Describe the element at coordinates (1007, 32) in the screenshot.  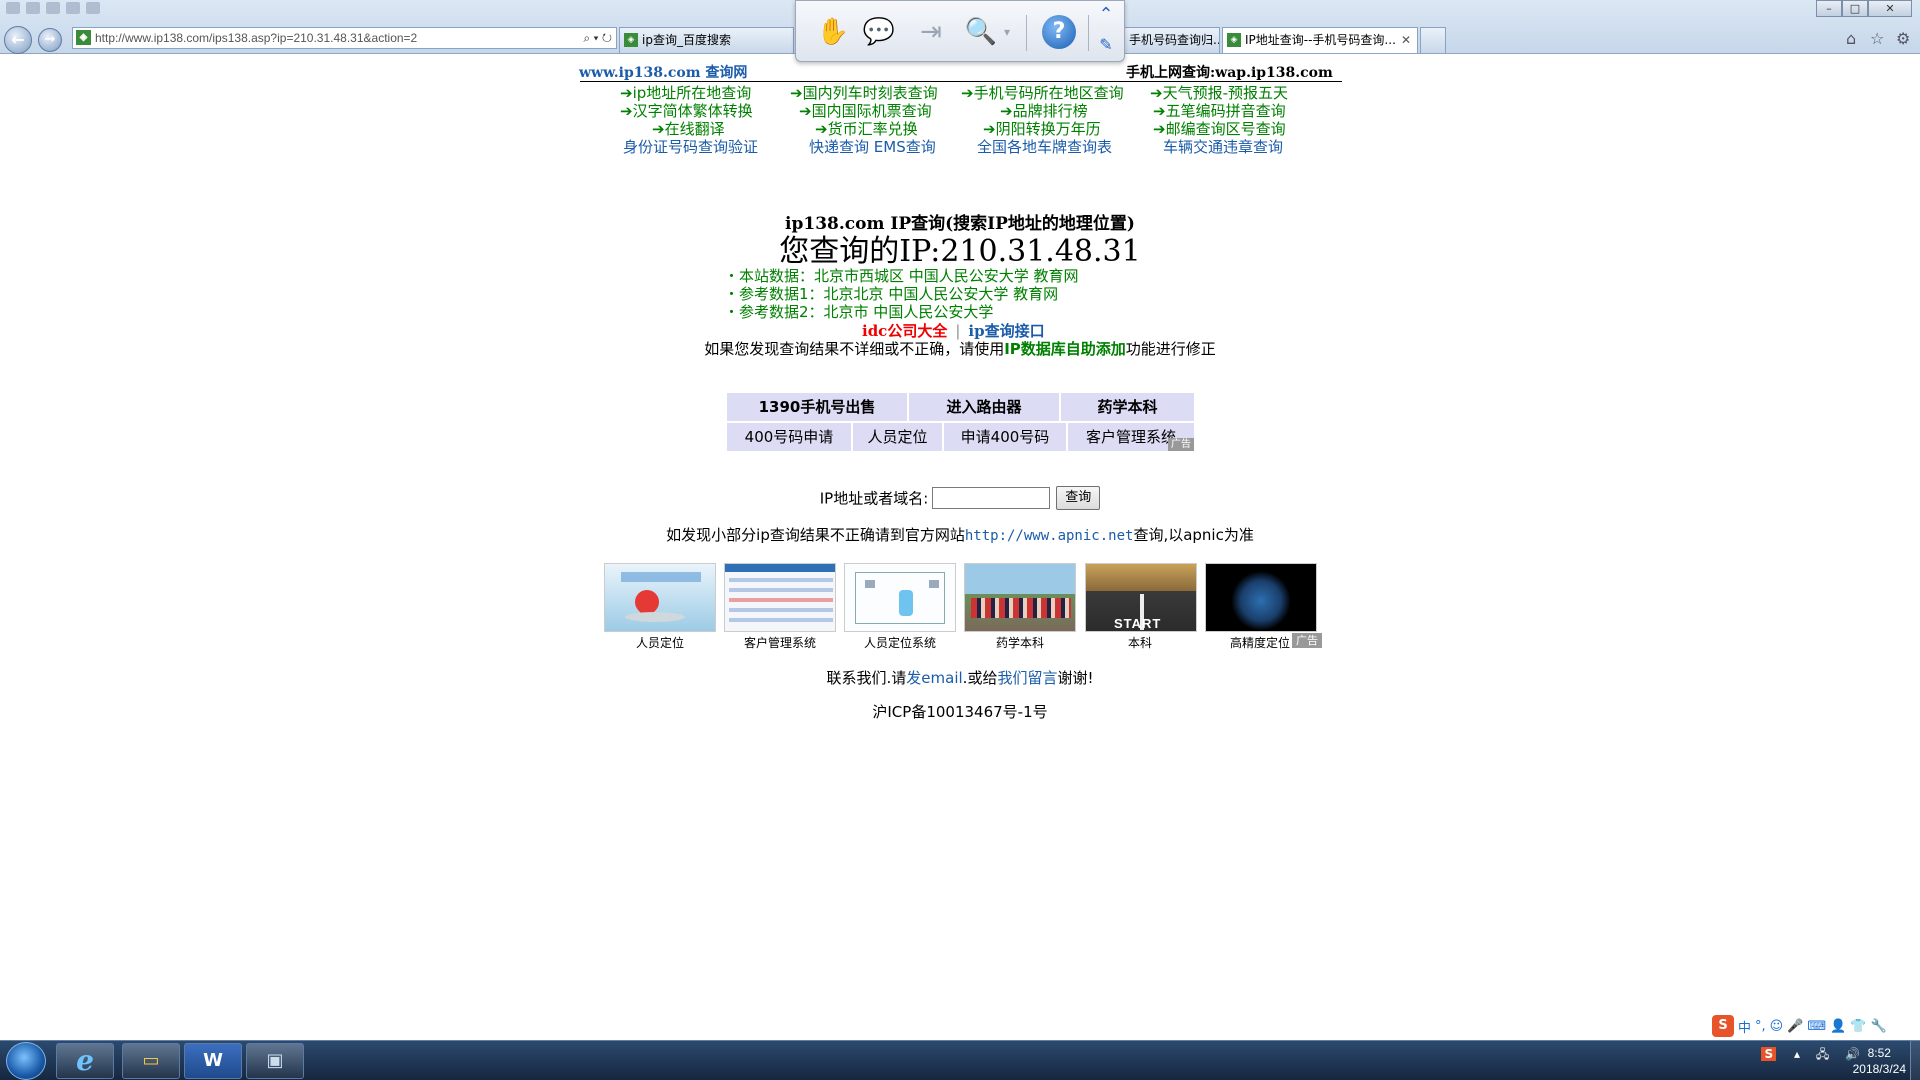
I see `dropdown-arrow-icon: ▾` at that location.